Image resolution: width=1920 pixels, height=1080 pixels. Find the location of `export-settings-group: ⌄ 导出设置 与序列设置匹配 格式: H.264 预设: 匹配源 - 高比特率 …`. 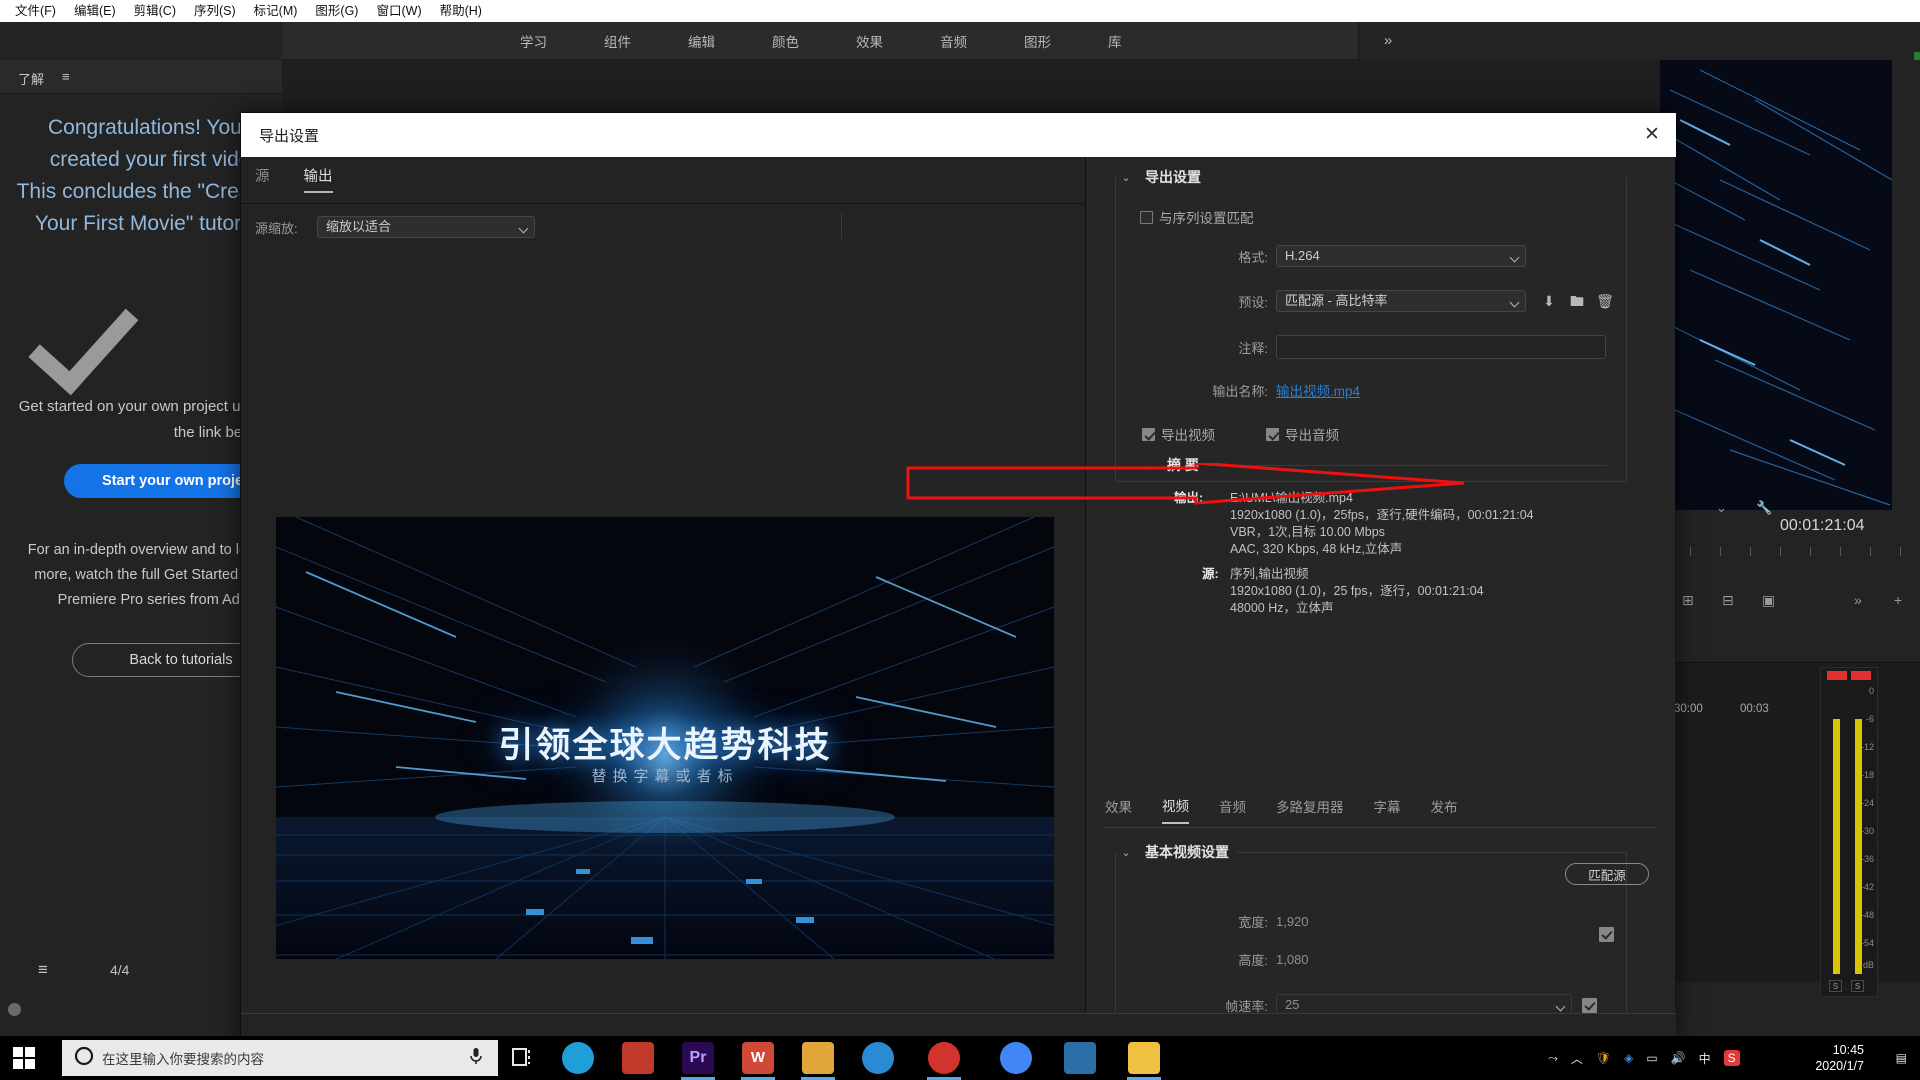

export-settings-group: ⌄ 导出设置 与序列设置匹配 格式: H.264 预设: 匹配源 - 高比特率 … is located at coordinates (1371, 391).